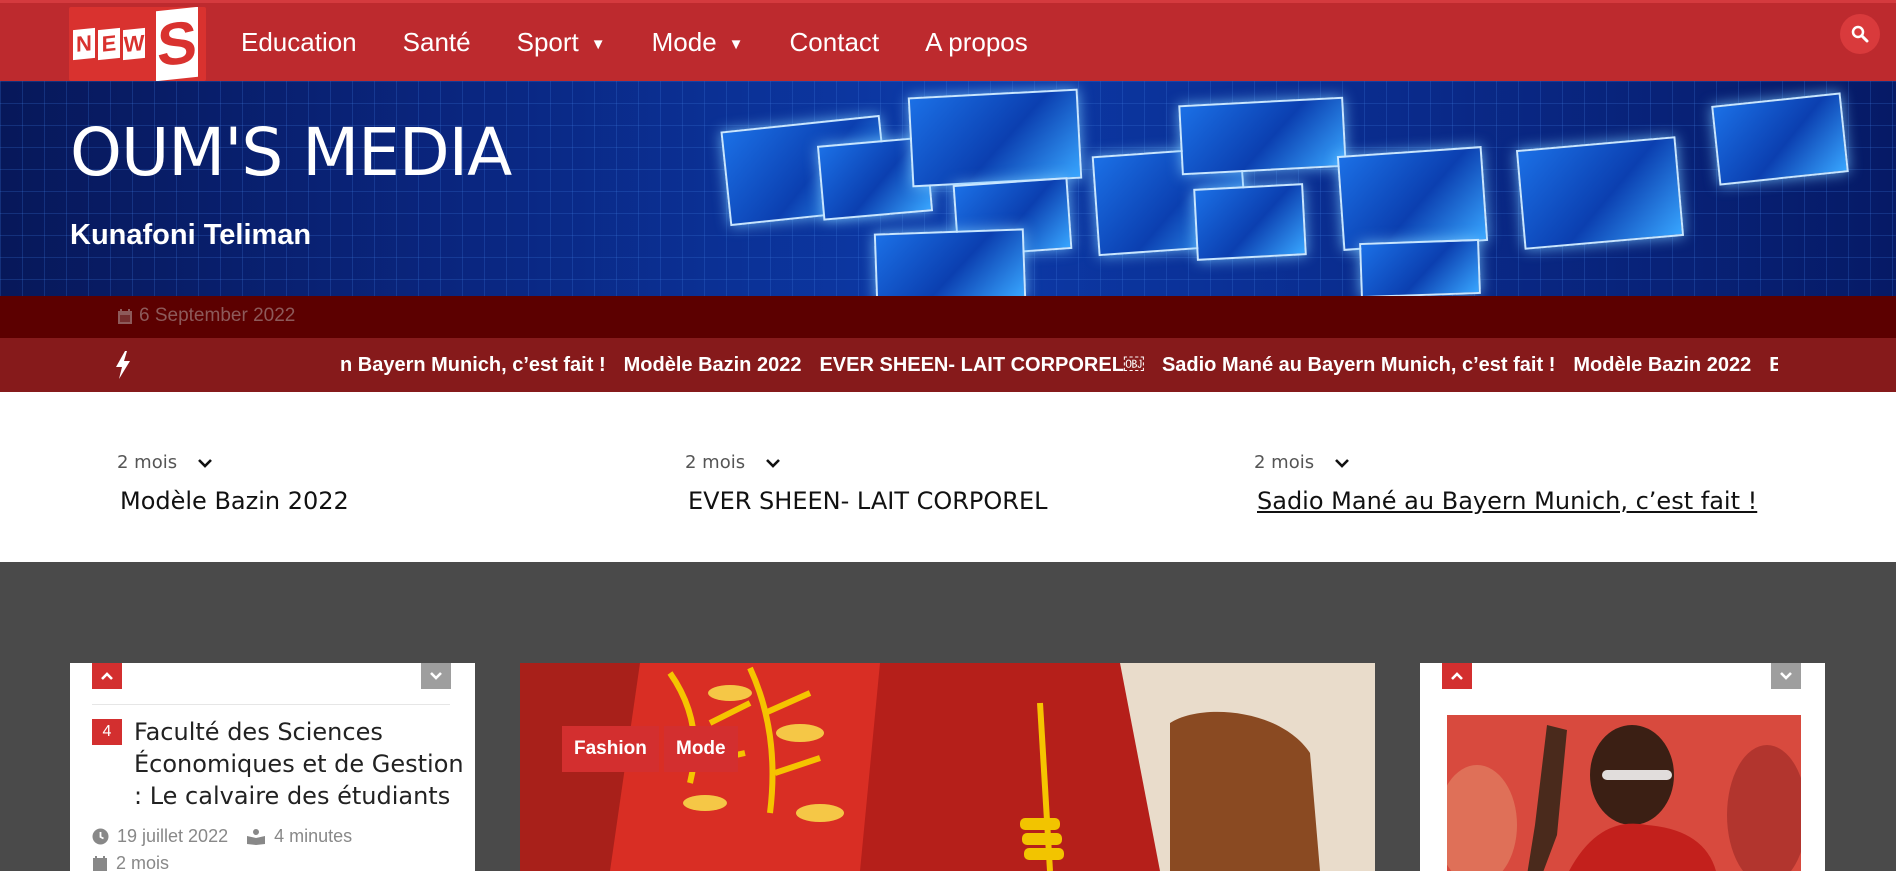 The image size is (1896, 871). Describe the element at coordinates (256, 837) in the screenshot. I see `reading-icon` at that location.